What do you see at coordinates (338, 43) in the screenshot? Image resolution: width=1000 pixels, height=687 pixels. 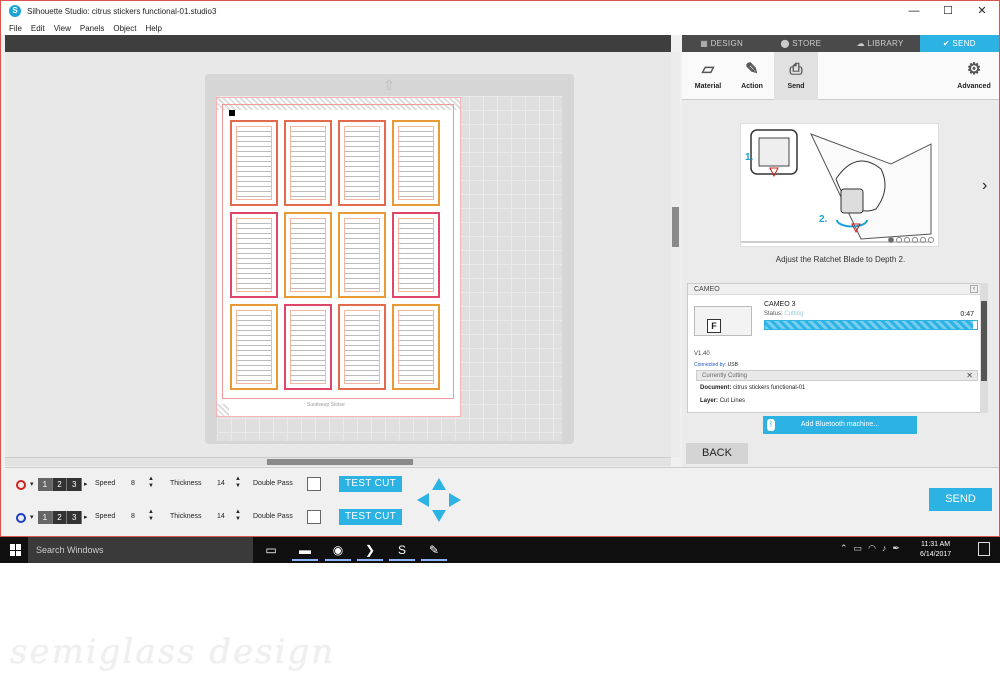 I see `toolbar-strip` at bounding box center [338, 43].